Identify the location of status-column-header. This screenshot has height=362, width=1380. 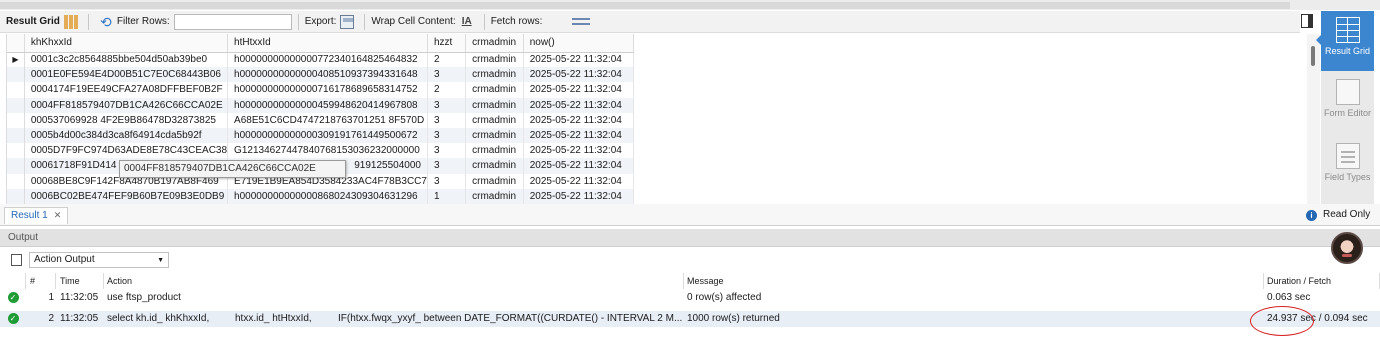
(13, 281).